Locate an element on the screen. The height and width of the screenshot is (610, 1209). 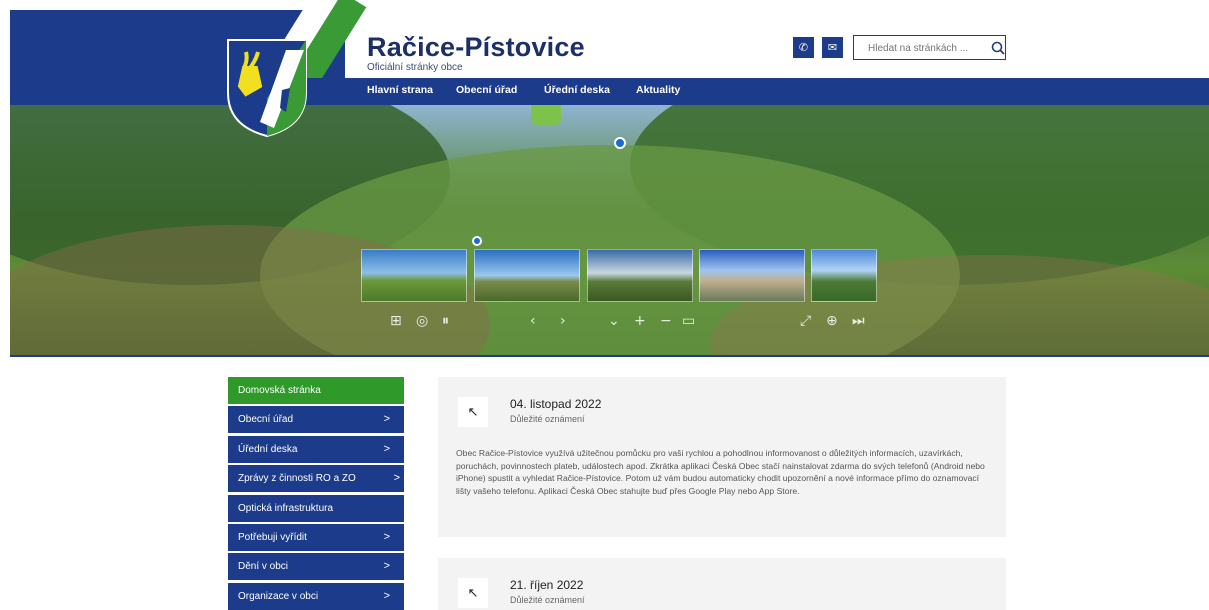
sidebar-item-label: Optická infrastruktura is located at coordinates (286, 508).